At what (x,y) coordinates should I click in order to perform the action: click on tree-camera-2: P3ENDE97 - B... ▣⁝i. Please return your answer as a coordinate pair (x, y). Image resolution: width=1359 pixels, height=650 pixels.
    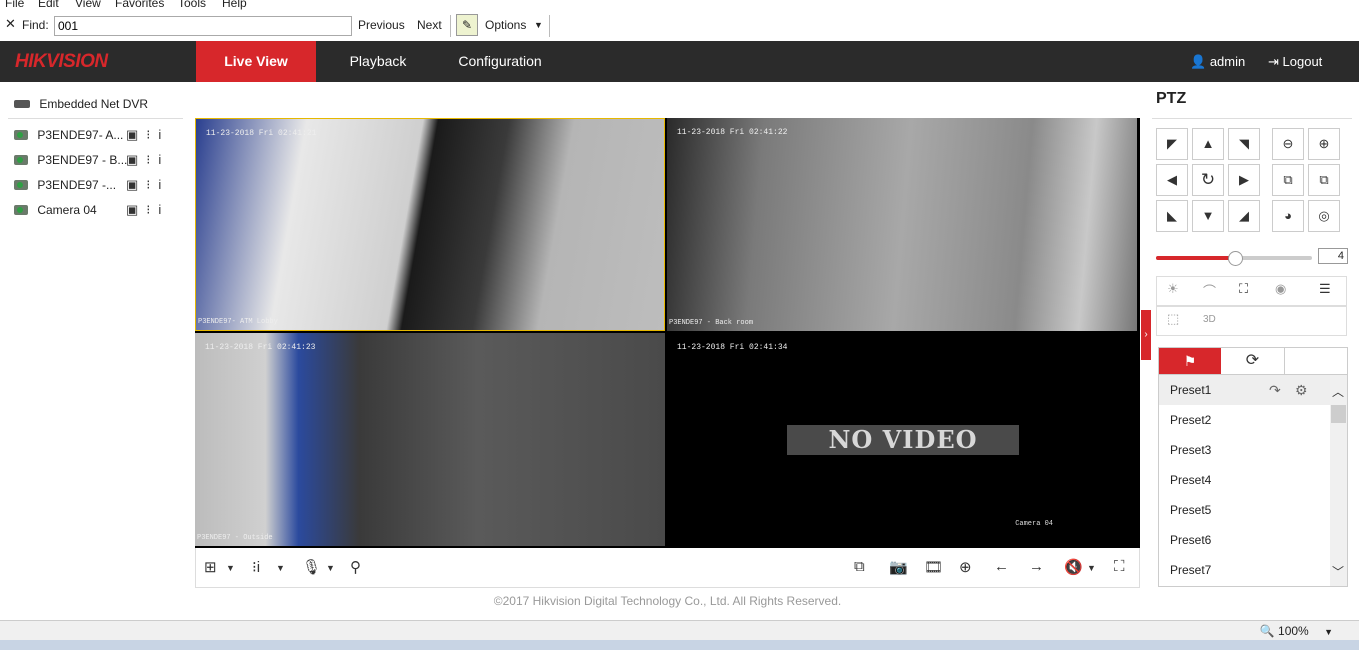
    Looking at the image, I should click on (99, 162).